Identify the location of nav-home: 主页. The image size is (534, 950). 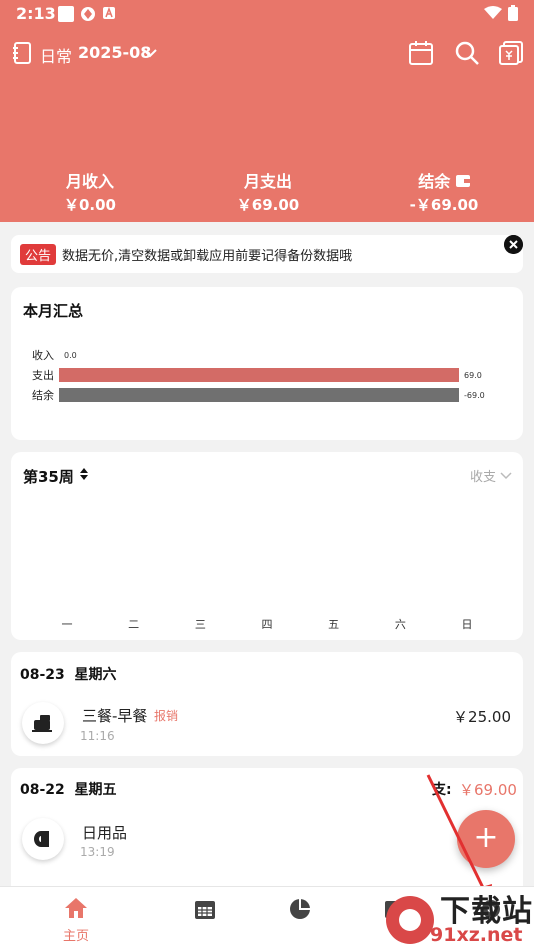
(76, 920).